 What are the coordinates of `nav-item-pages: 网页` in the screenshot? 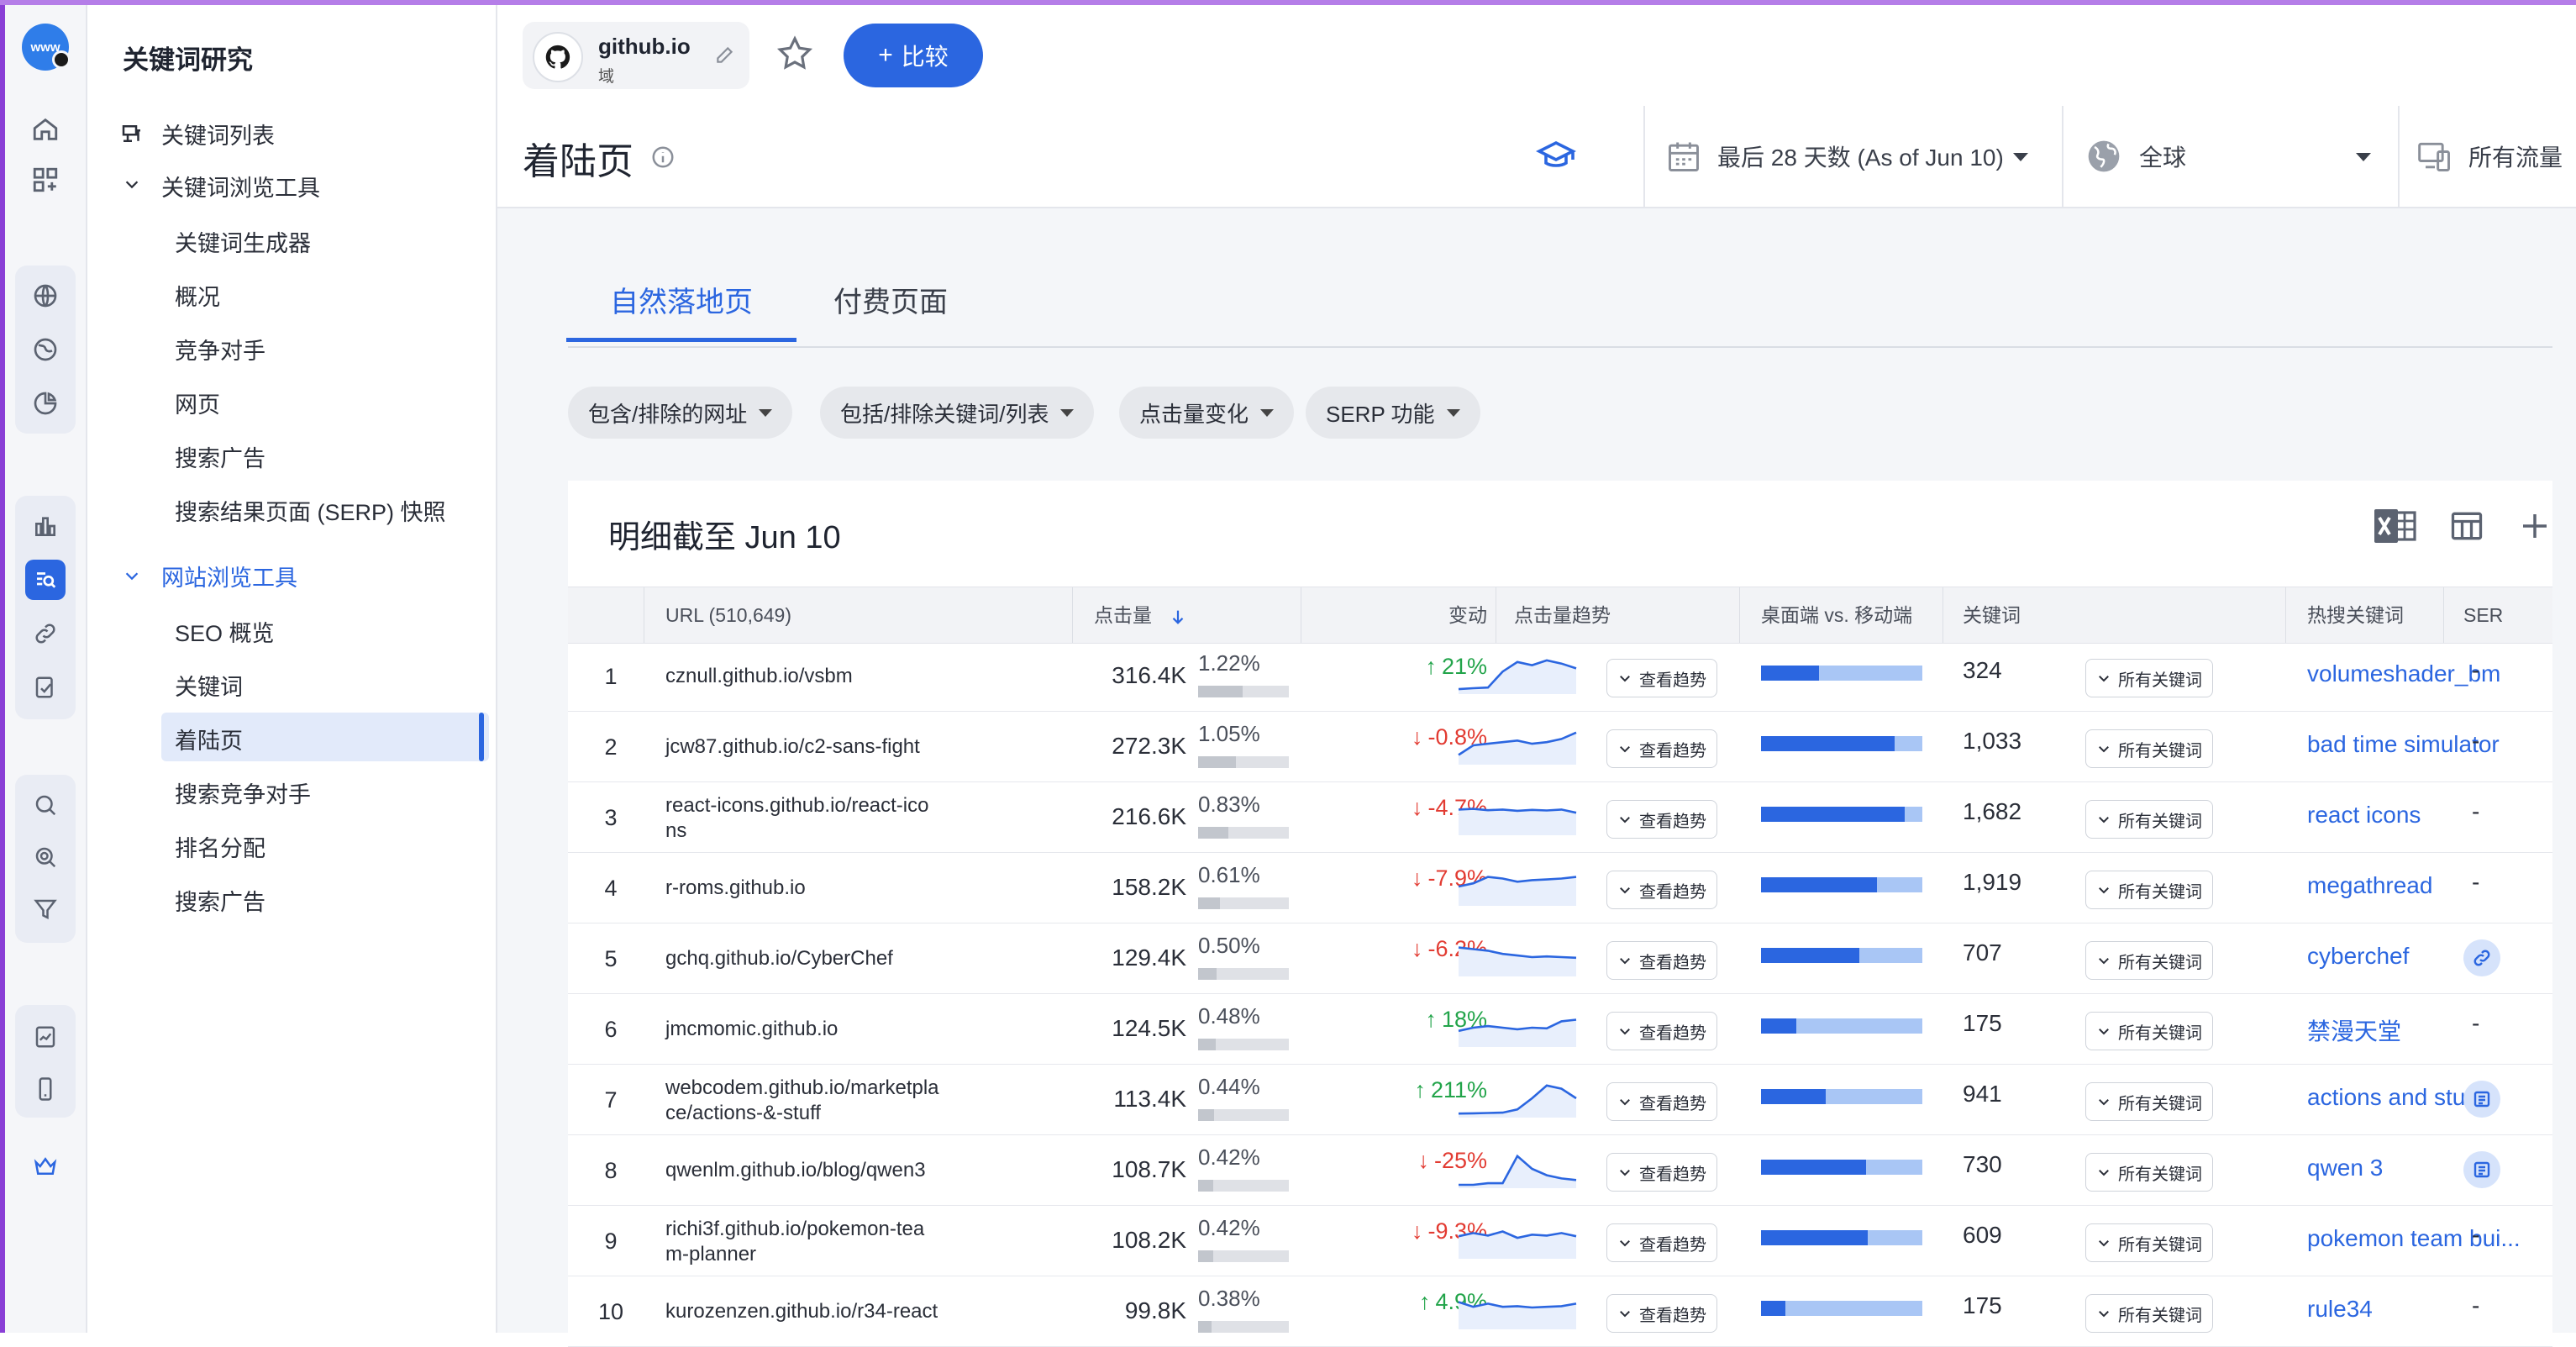 It's located at (197, 403).